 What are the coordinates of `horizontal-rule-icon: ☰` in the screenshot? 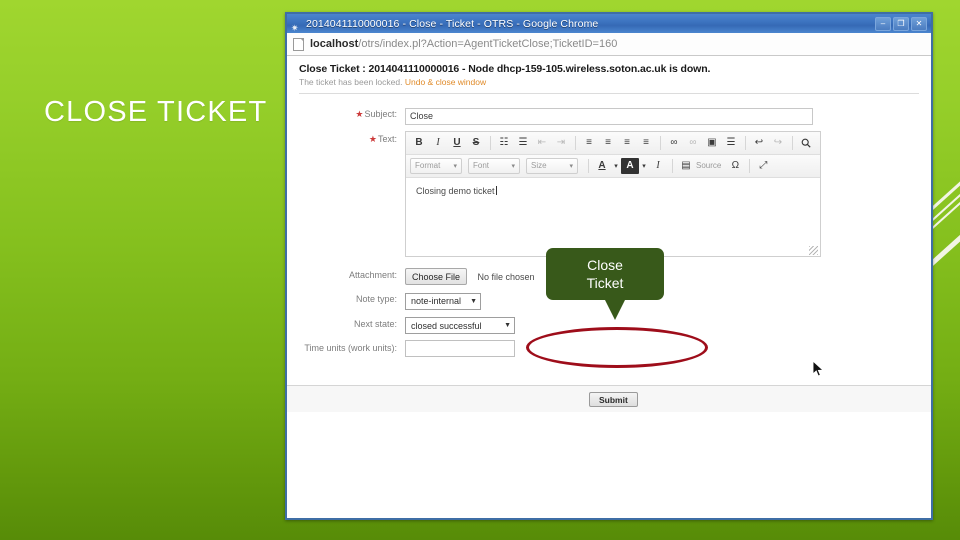 It's located at (731, 143).